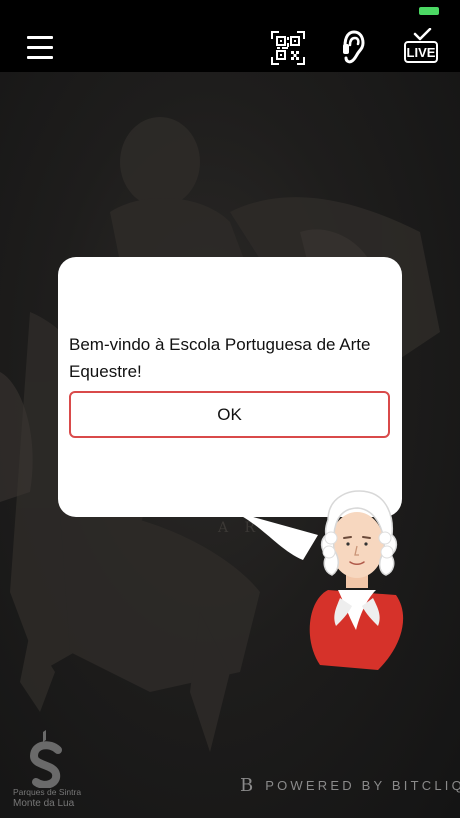  What do you see at coordinates (230, 11) in the screenshot?
I see `status-bar` at bounding box center [230, 11].